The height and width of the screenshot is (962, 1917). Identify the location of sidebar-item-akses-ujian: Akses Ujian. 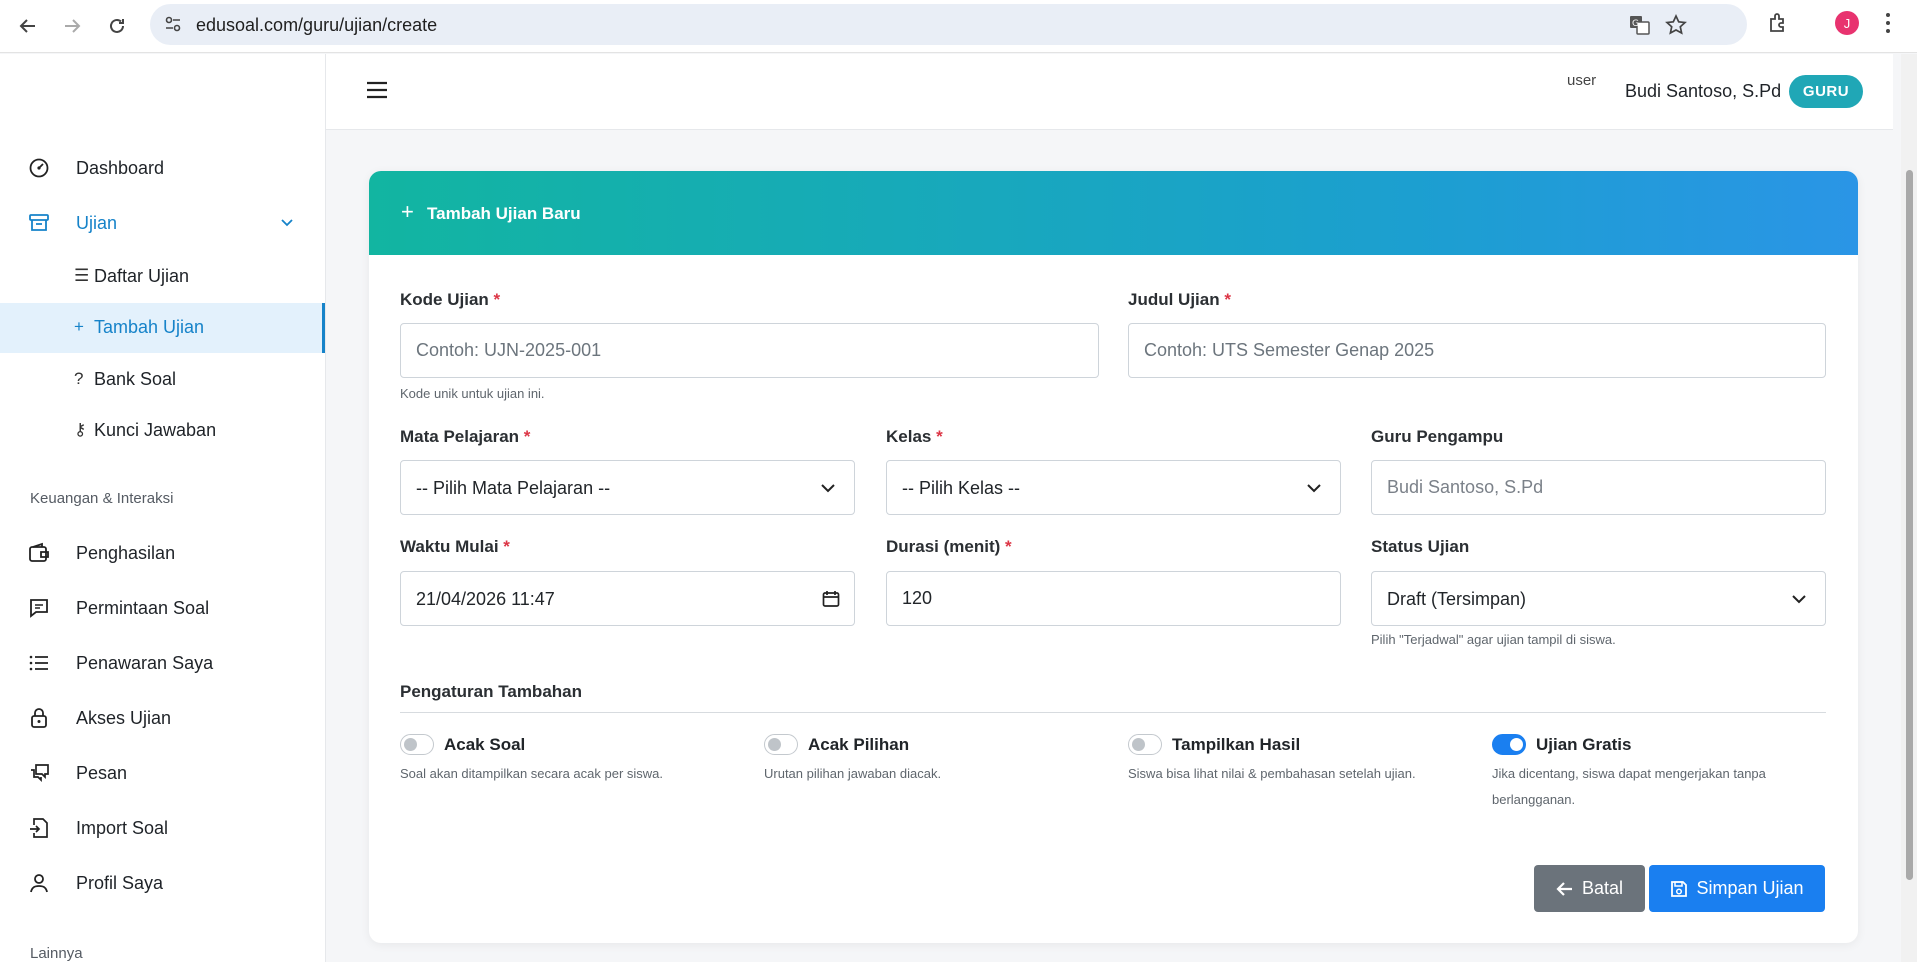
(162, 718).